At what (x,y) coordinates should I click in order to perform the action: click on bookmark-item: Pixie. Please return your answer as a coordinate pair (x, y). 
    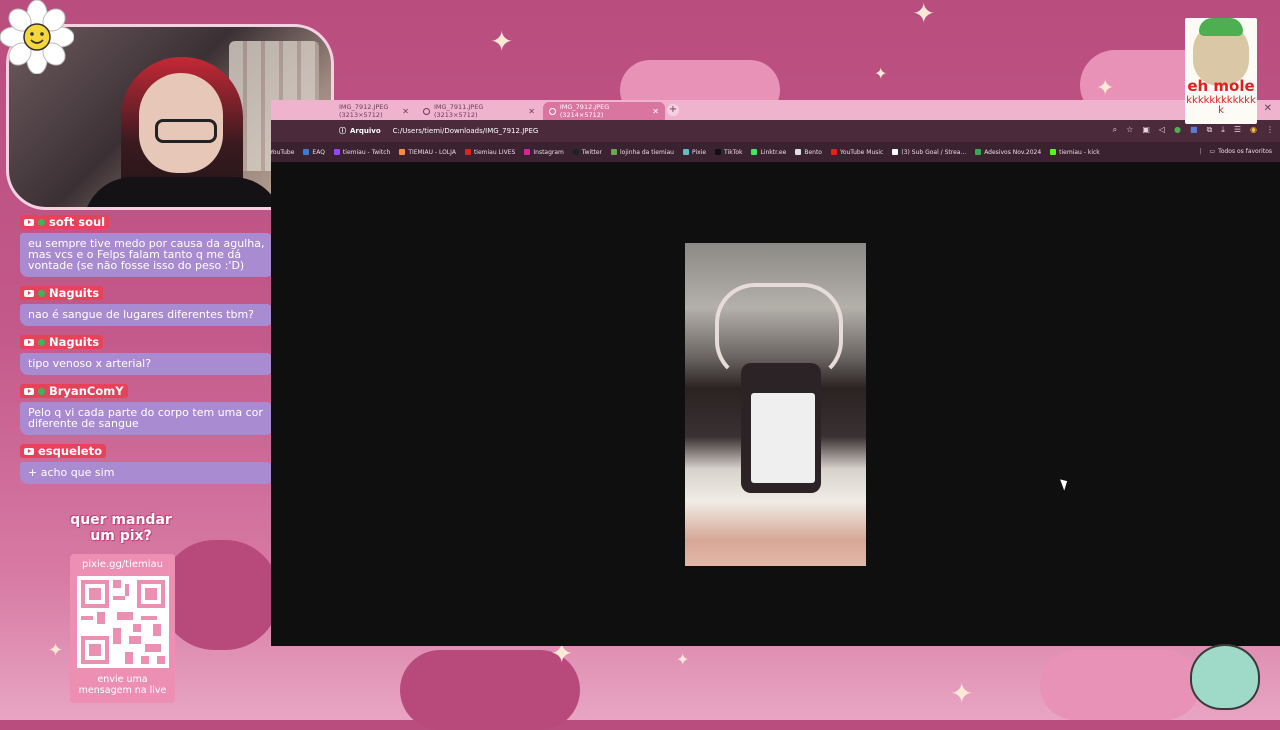
    Looking at the image, I should click on (694, 152).